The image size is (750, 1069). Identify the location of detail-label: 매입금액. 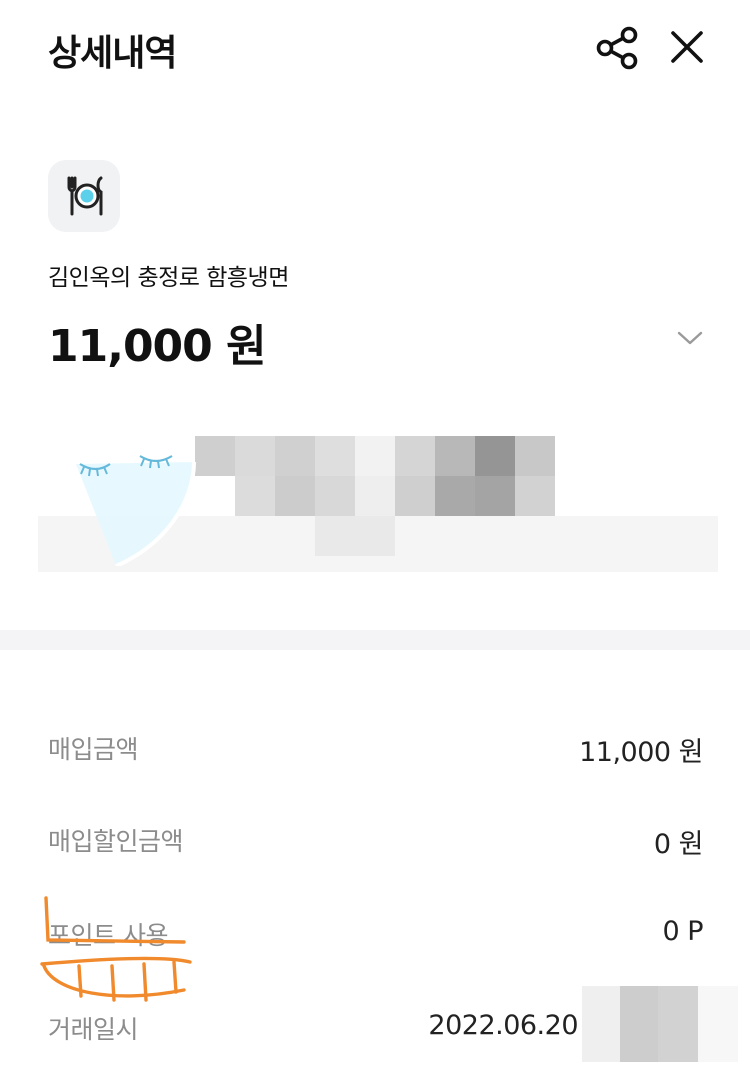
(93, 749).